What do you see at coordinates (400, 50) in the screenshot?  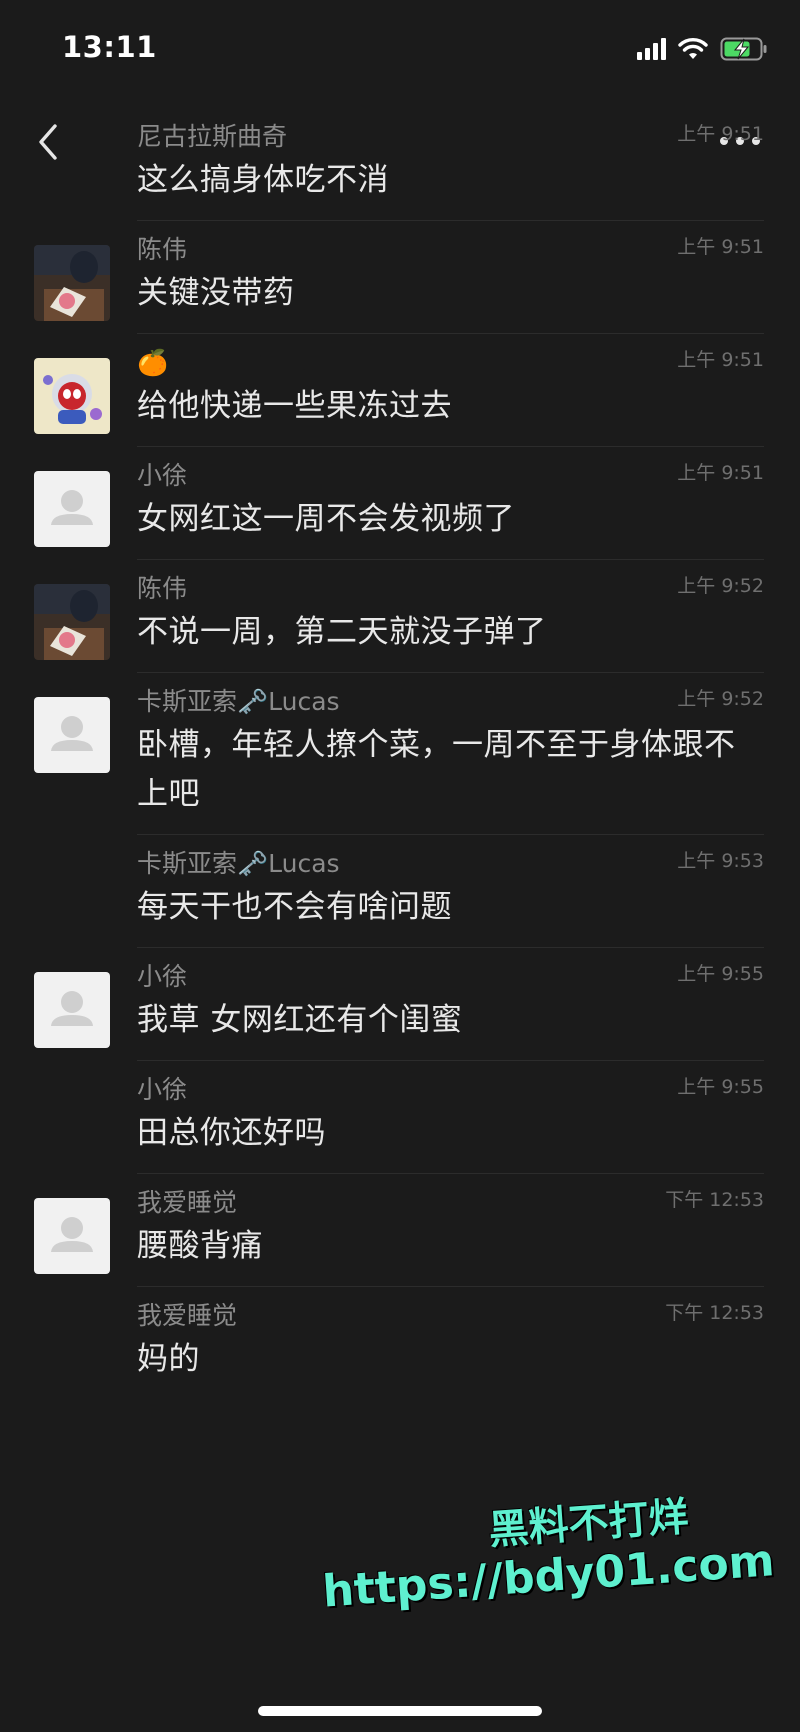 I see `status-bar: 13:11` at bounding box center [400, 50].